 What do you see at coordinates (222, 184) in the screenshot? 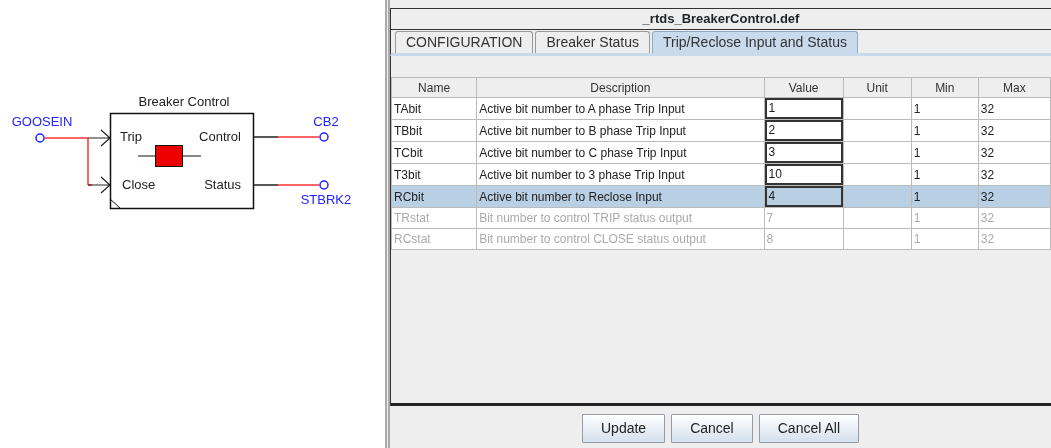
I see `port-label: Status` at bounding box center [222, 184].